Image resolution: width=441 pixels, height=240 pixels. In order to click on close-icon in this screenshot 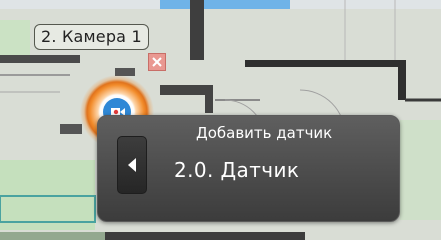, I will do `click(157, 62)`.